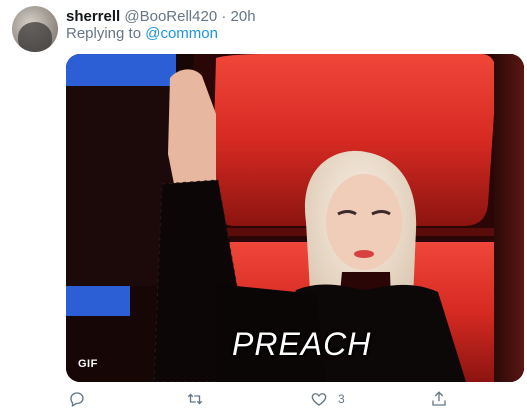 The height and width of the screenshot is (413, 527). Describe the element at coordinates (319, 399) in the screenshot. I see `heart-icon` at that location.